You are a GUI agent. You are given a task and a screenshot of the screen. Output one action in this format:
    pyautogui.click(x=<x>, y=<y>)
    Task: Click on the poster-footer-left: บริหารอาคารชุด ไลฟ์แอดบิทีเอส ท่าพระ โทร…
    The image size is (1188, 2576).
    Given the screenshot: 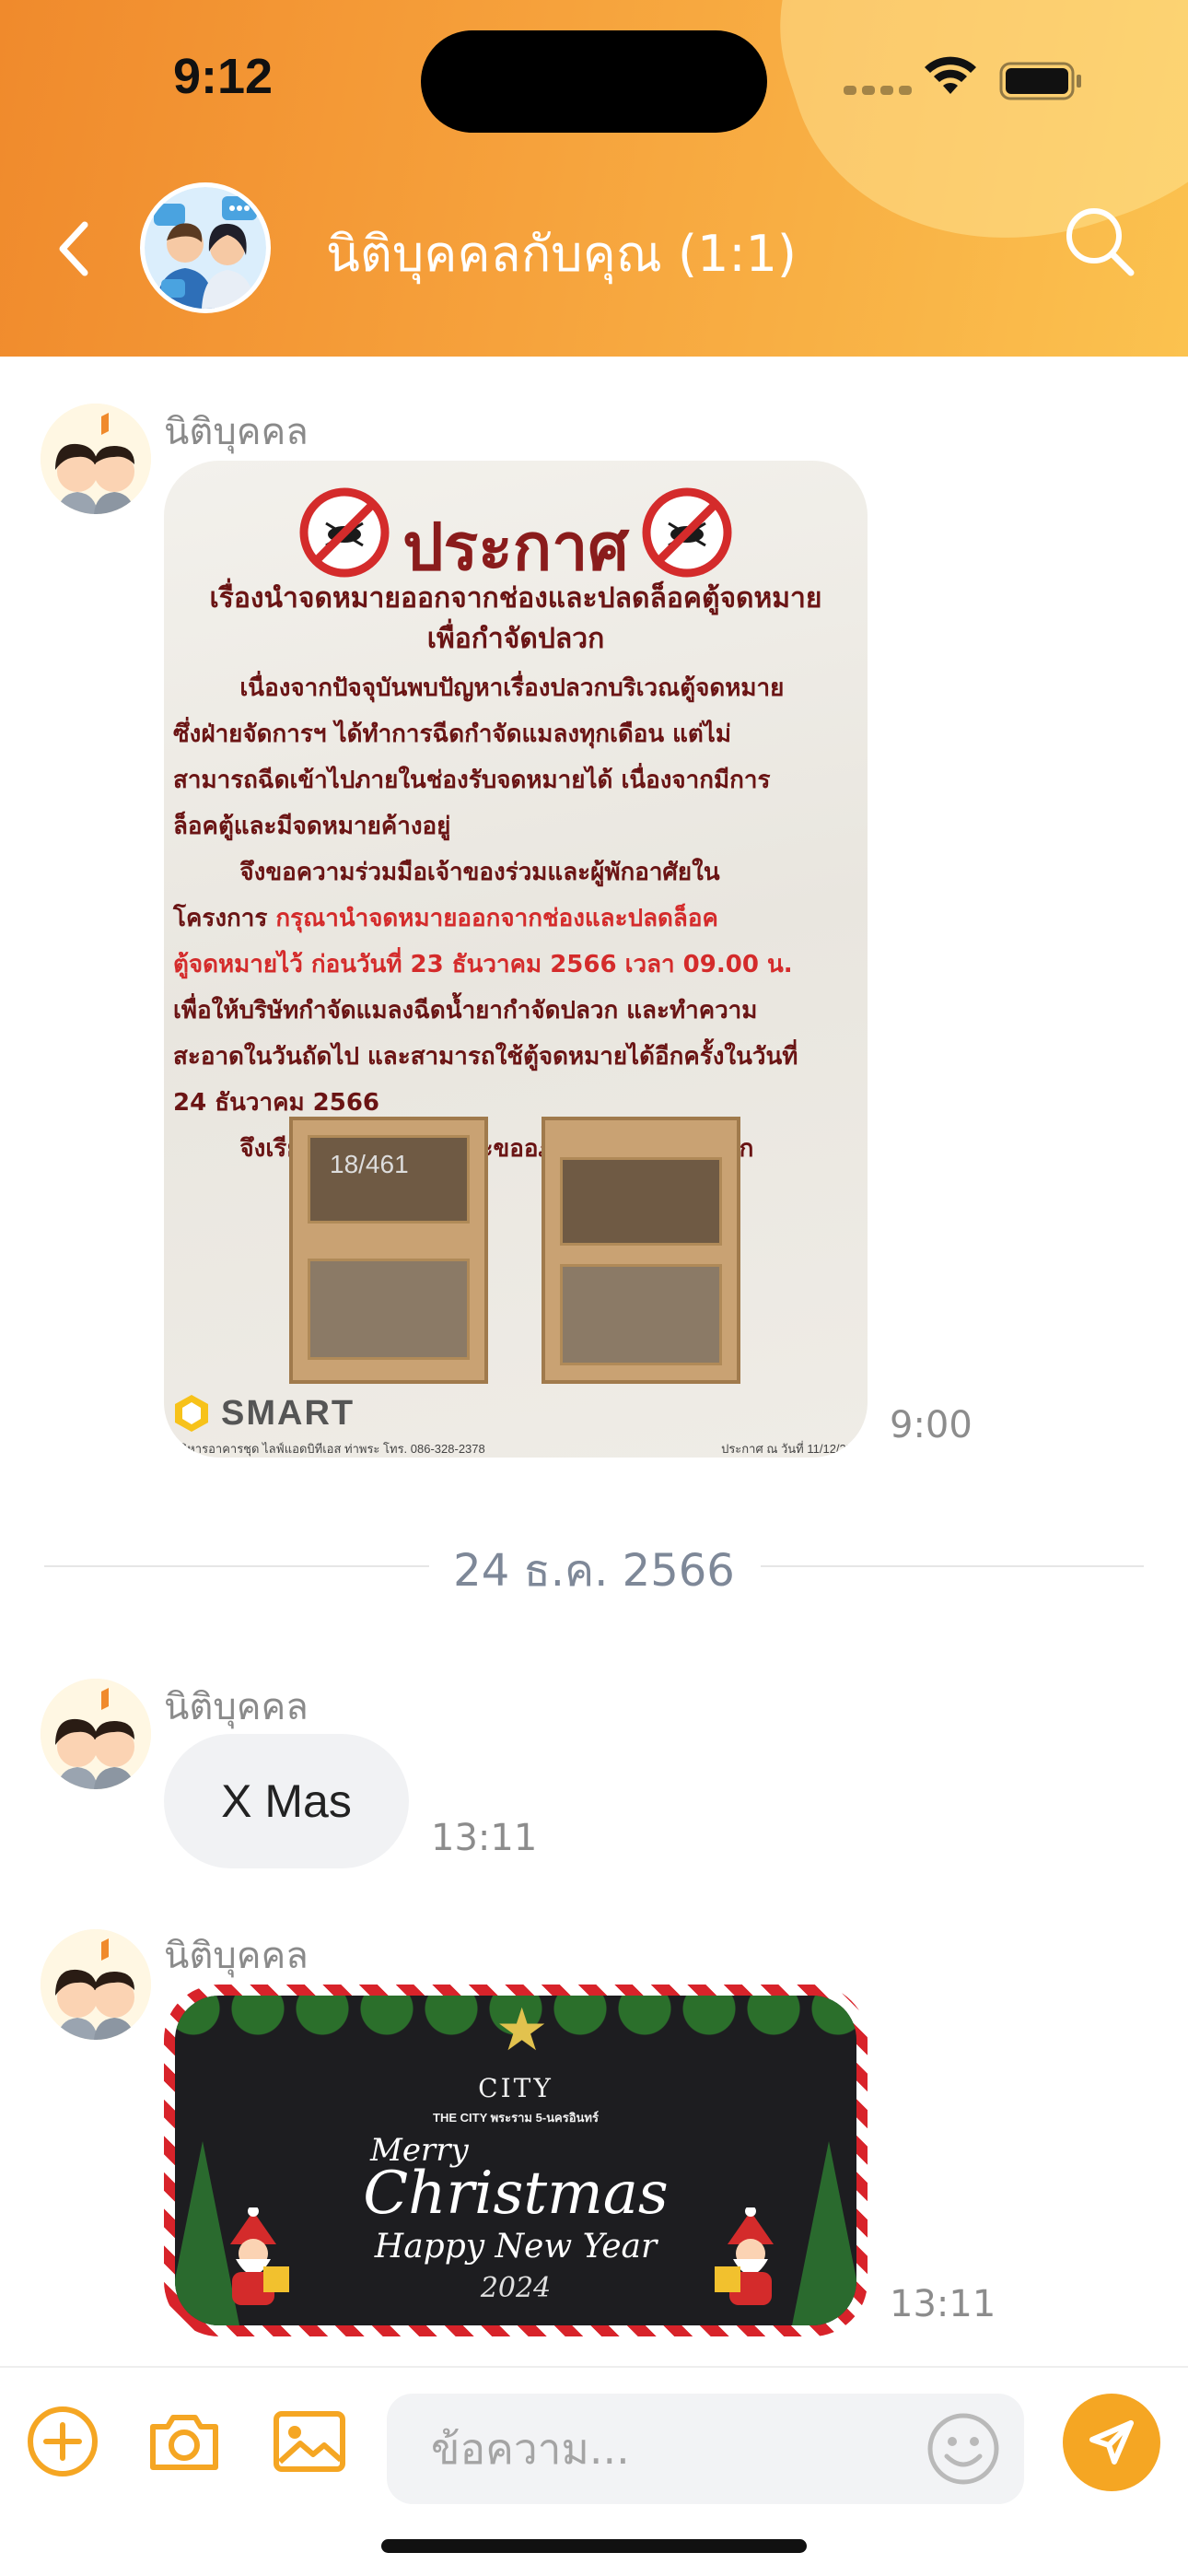 What is the action you would take?
    pyautogui.click(x=329, y=1449)
    